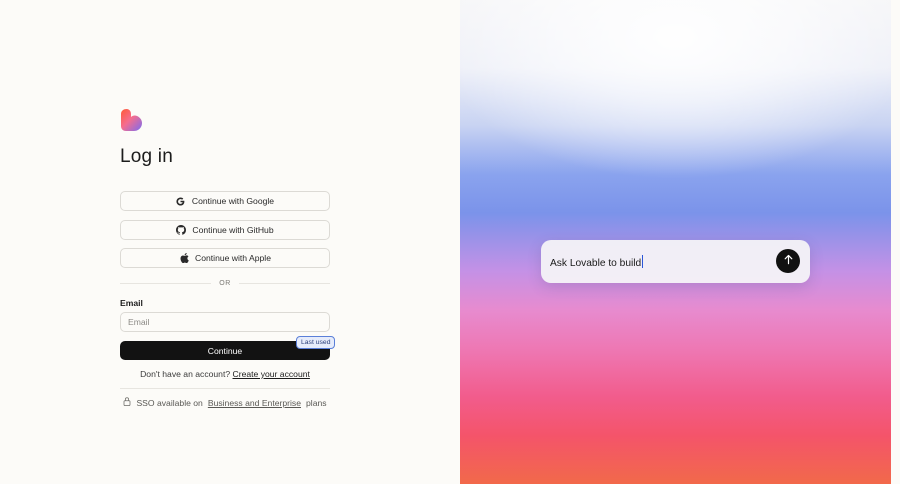 This screenshot has height=484, width=900. I want to click on lock-icon, so click(127, 402).